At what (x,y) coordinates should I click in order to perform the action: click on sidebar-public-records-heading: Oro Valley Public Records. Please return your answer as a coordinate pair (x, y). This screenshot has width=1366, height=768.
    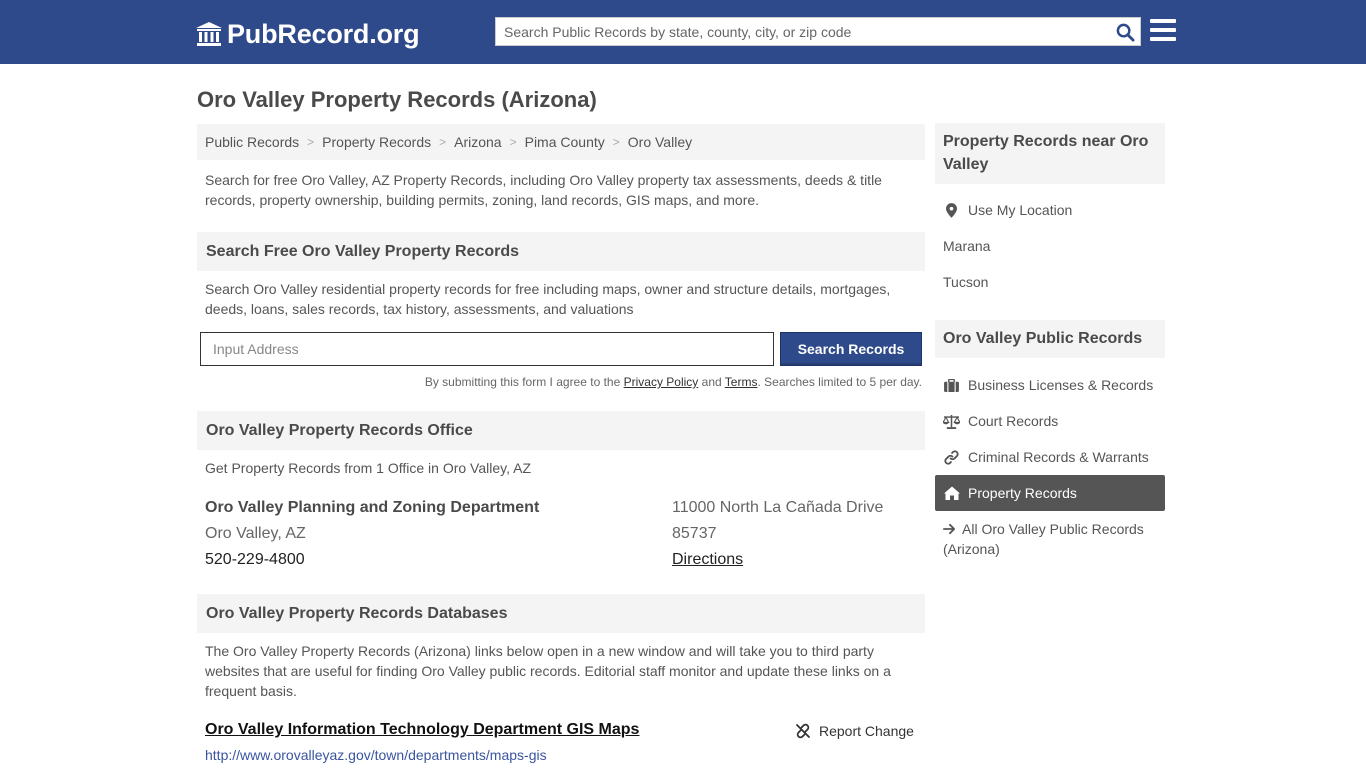
    Looking at the image, I should click on (1050, 339).